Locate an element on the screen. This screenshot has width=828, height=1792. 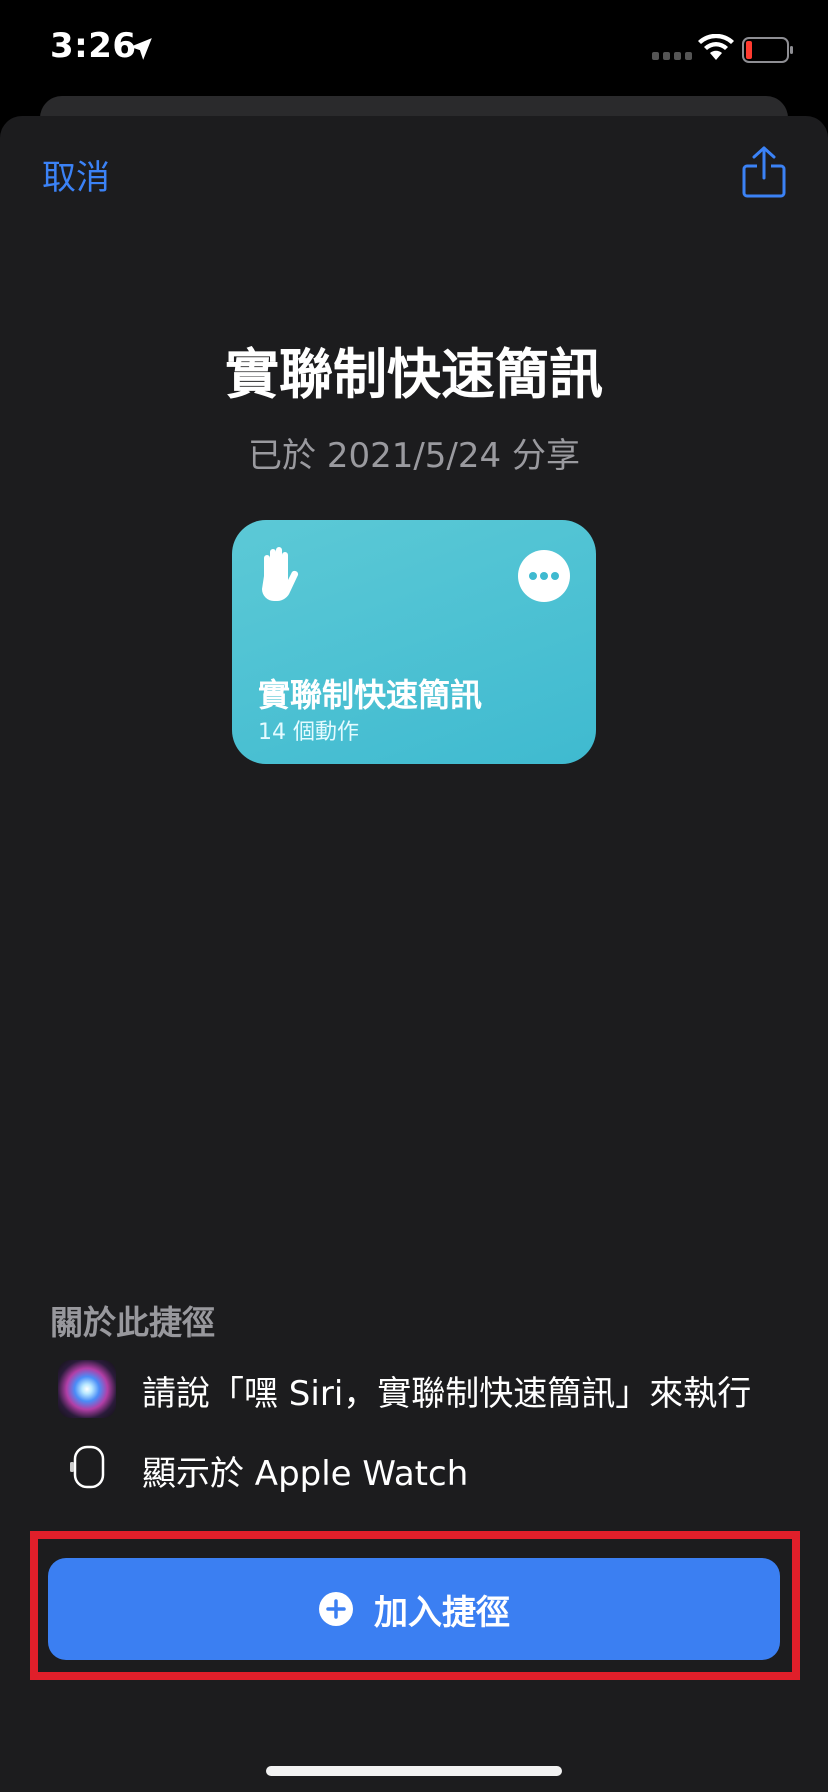
plus-circle-icon is located at coordinates (336, 1609).